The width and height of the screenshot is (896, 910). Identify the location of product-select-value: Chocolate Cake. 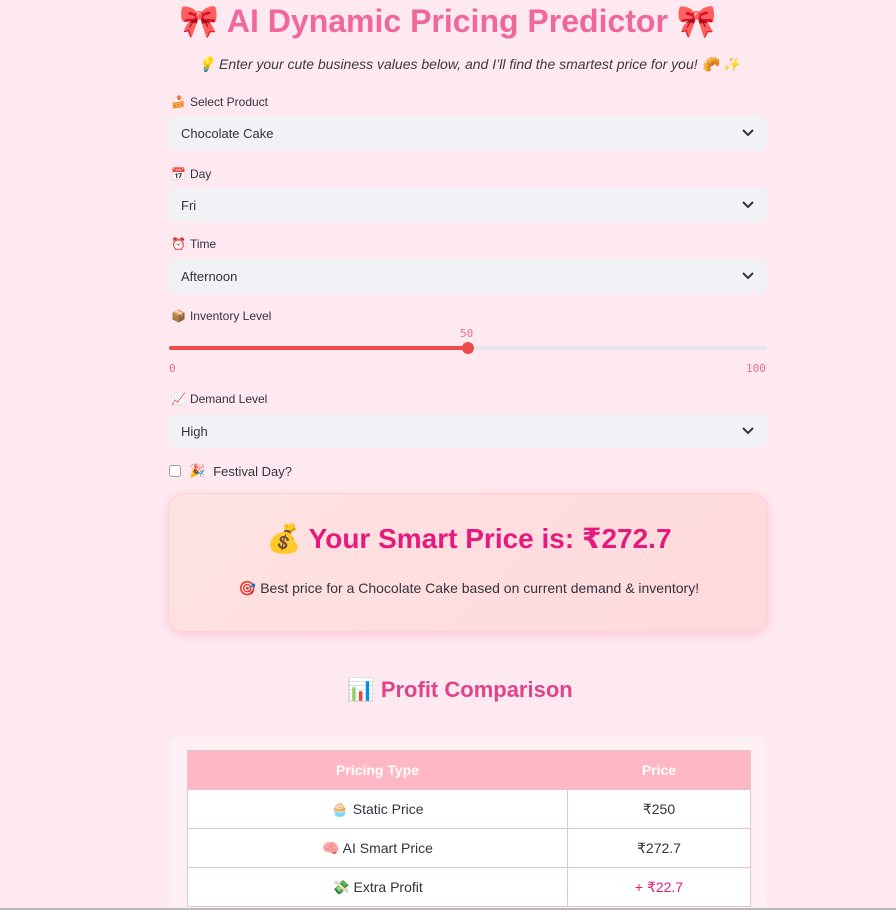
(227, 133).